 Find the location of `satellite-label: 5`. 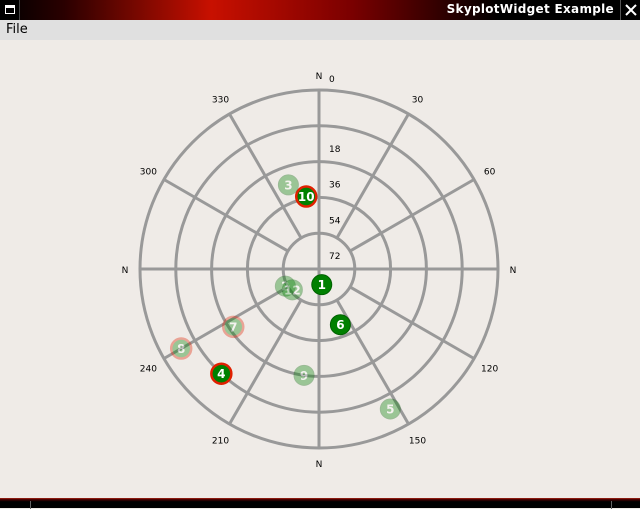

satellite-label: 5 is located at coordinates (390, 409).